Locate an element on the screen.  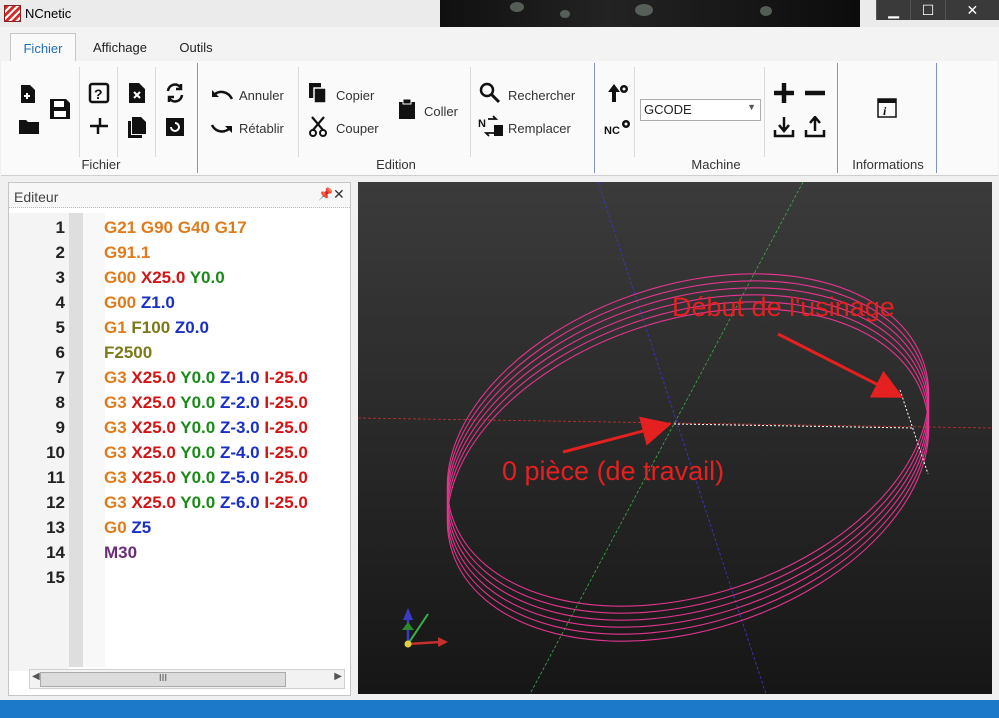
title-bar-background is located at coordinates (650, 13).